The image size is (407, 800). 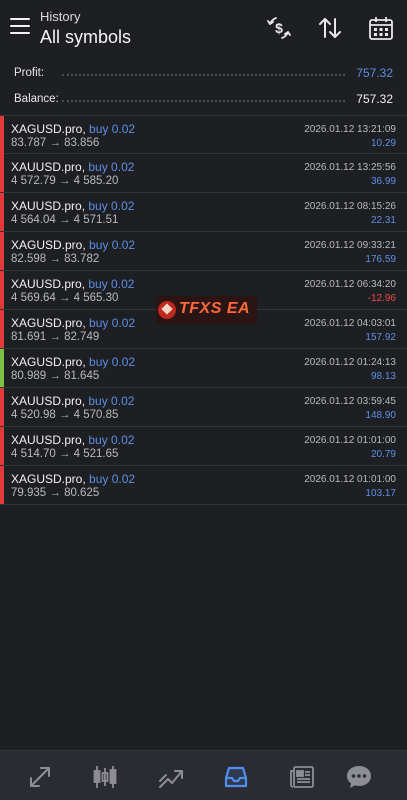 What do you see at coordinates (350, 129) in the screenshot?
I see `trade-time: 2026.01.12 13:21:09` at bounding box center [350, 129].